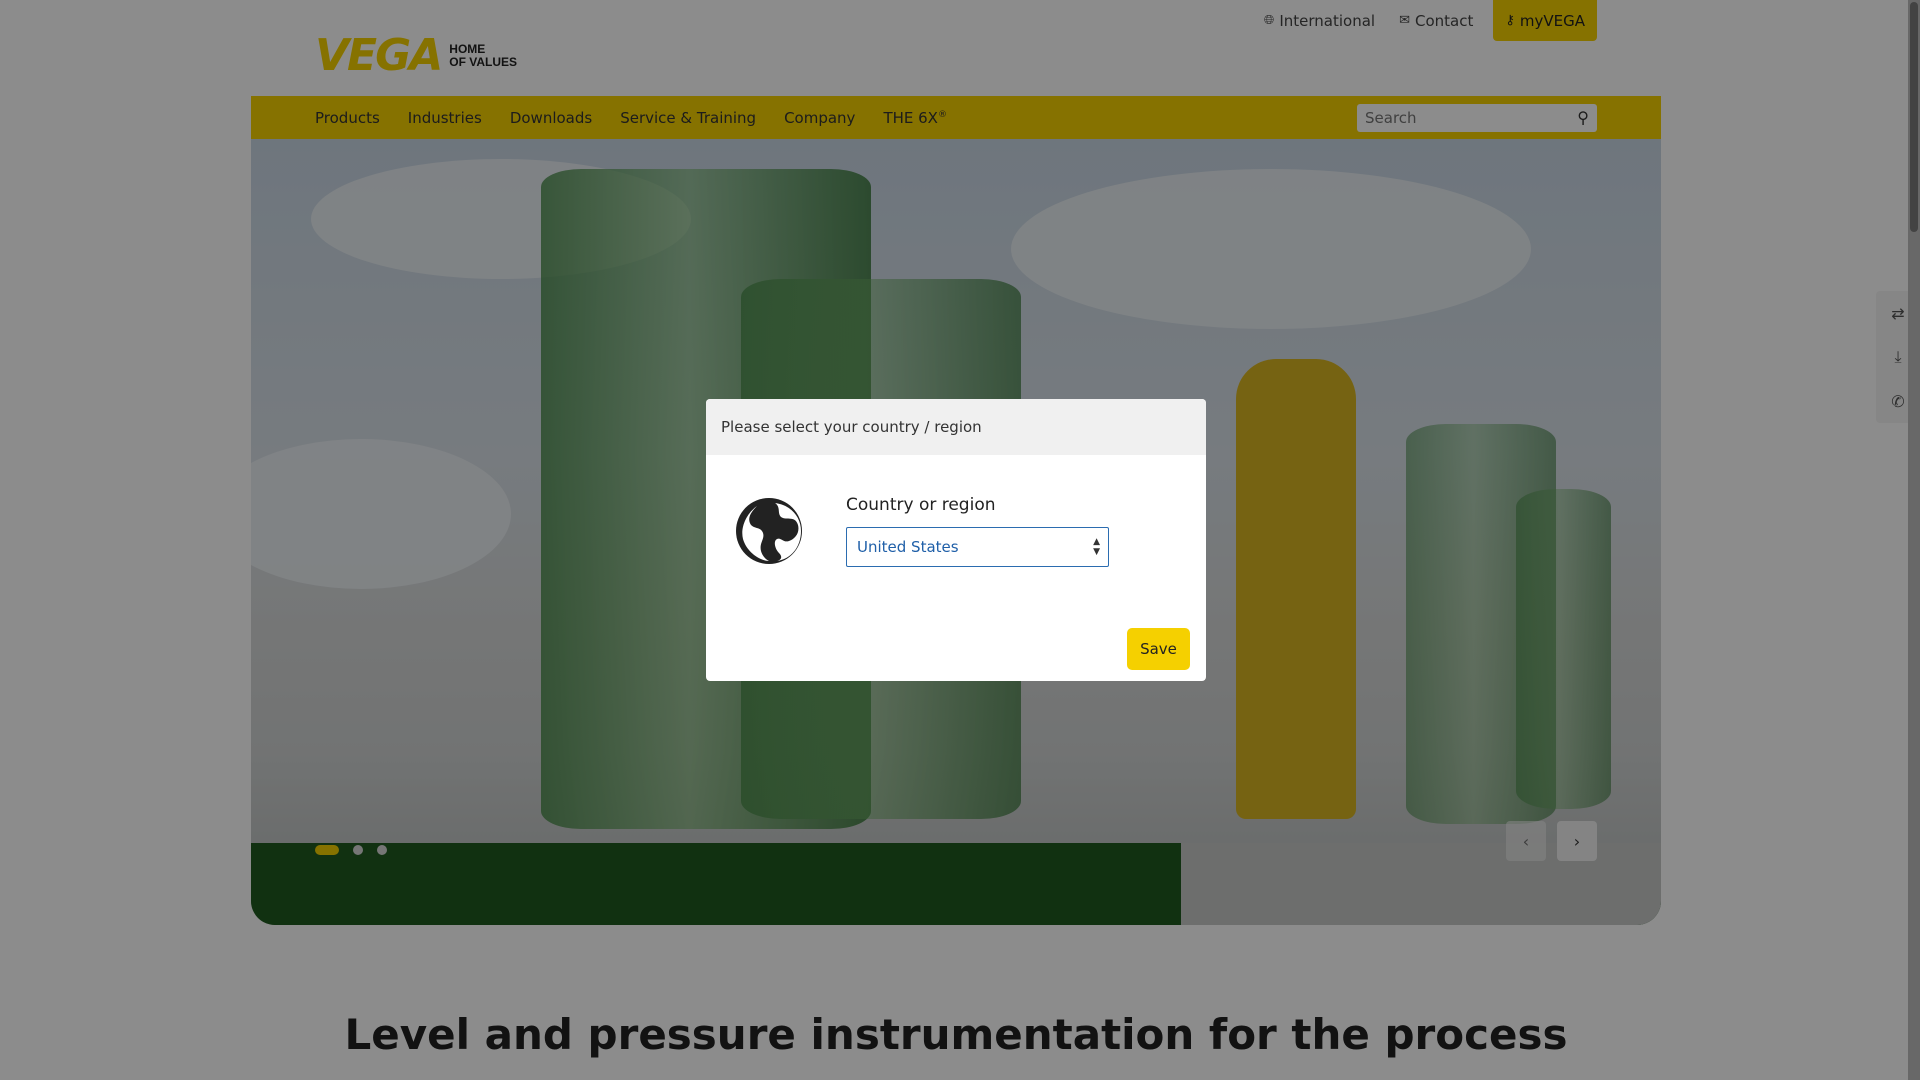  Describe the element at coordinates (851, 427) in the screenshot. I see `dialog-title: Please select your country / region` at that location.